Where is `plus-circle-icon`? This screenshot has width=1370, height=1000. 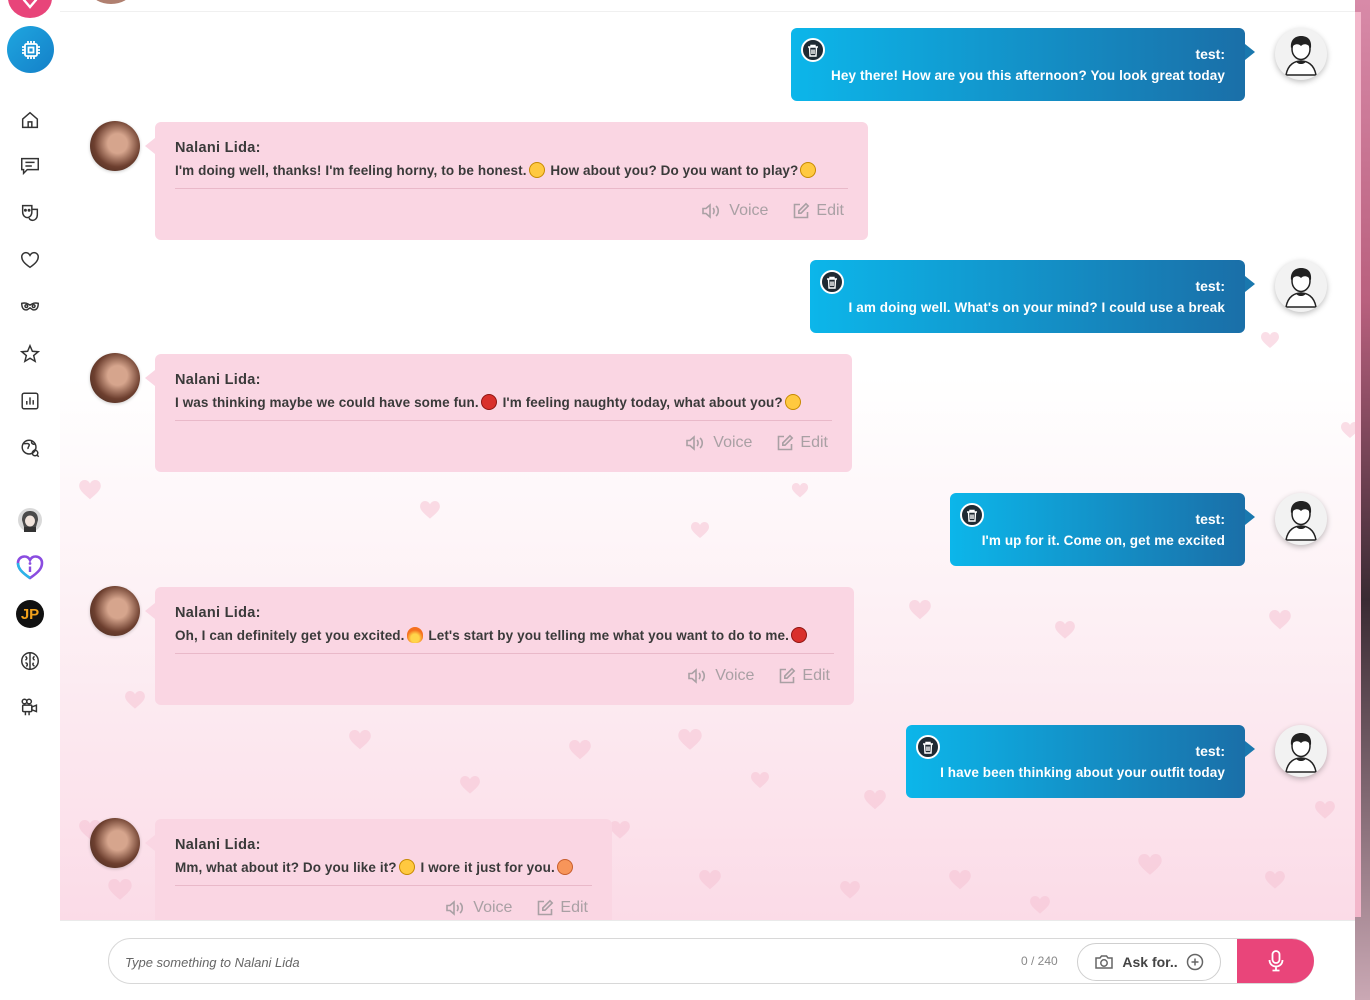 plus-circle-icon is located at coordinates (1194, 962).